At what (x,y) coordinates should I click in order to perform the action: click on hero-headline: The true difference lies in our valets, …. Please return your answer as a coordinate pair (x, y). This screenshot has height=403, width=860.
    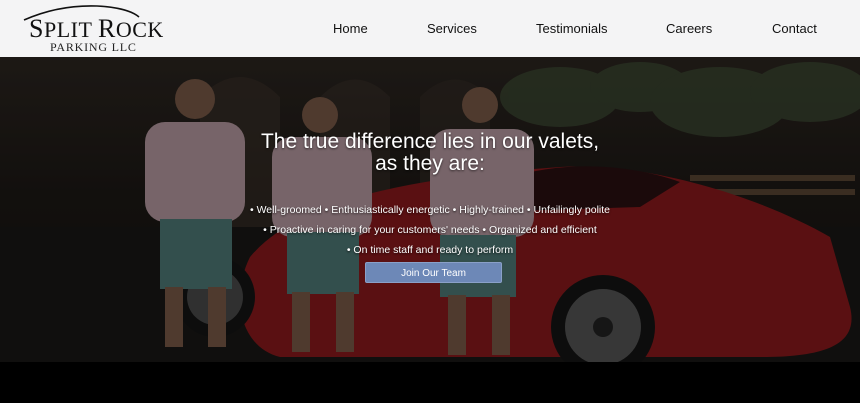
    Looking at the image, I should click on (430, 153).